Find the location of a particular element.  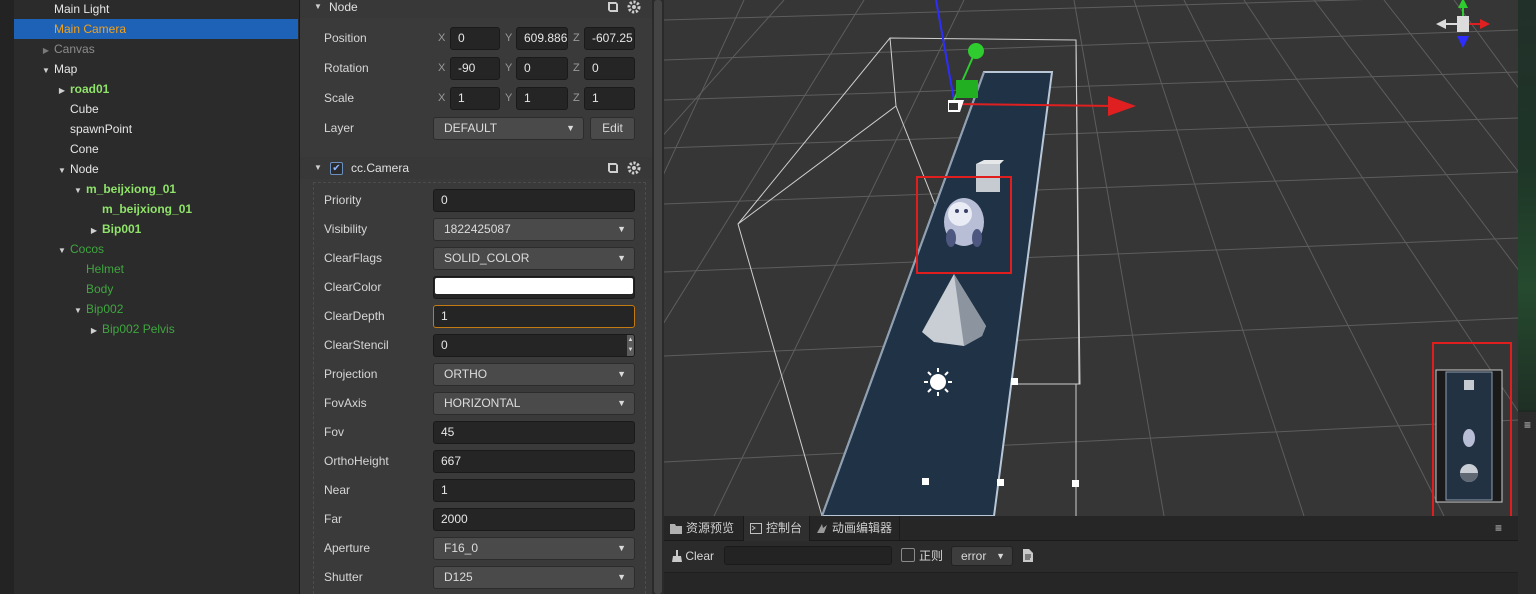

position-z-axis: Z is located at coordinates (576, 38).